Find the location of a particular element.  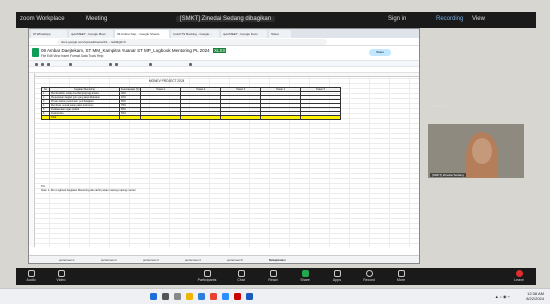

sign-in-button: Sign in is located at coordinates (397, 19).